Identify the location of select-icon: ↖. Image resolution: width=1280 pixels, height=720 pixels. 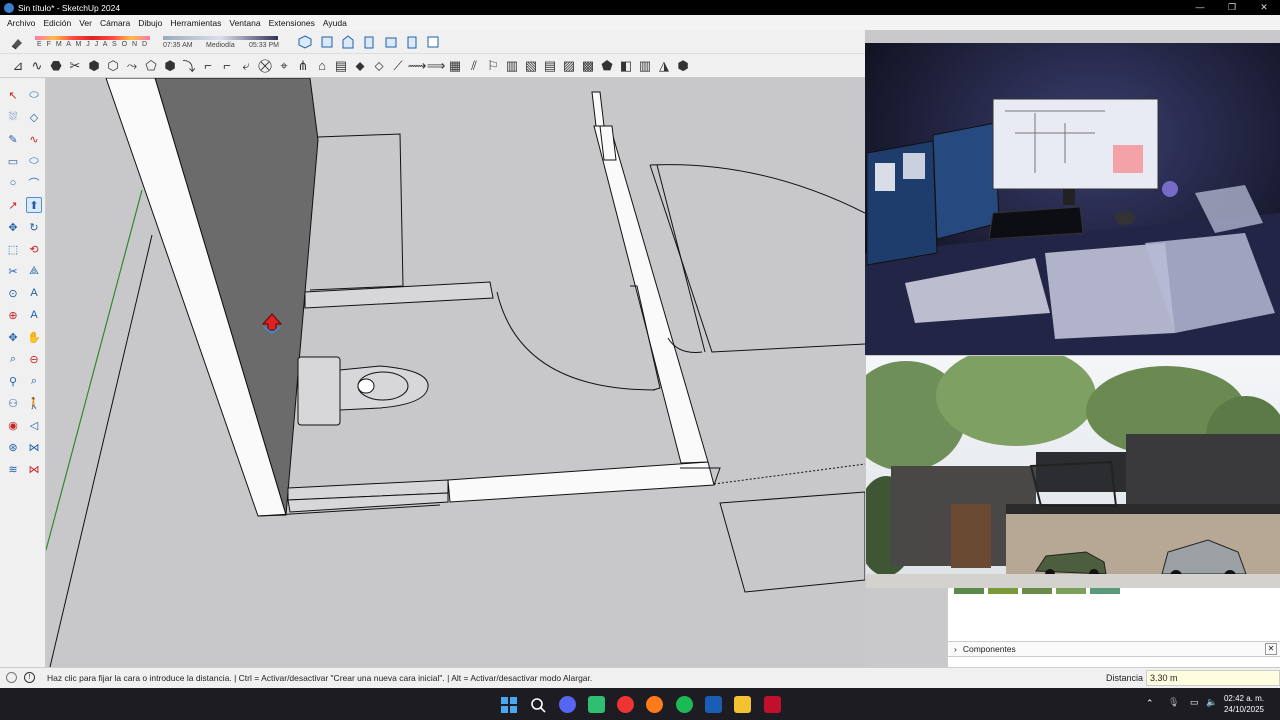
(13, 95).